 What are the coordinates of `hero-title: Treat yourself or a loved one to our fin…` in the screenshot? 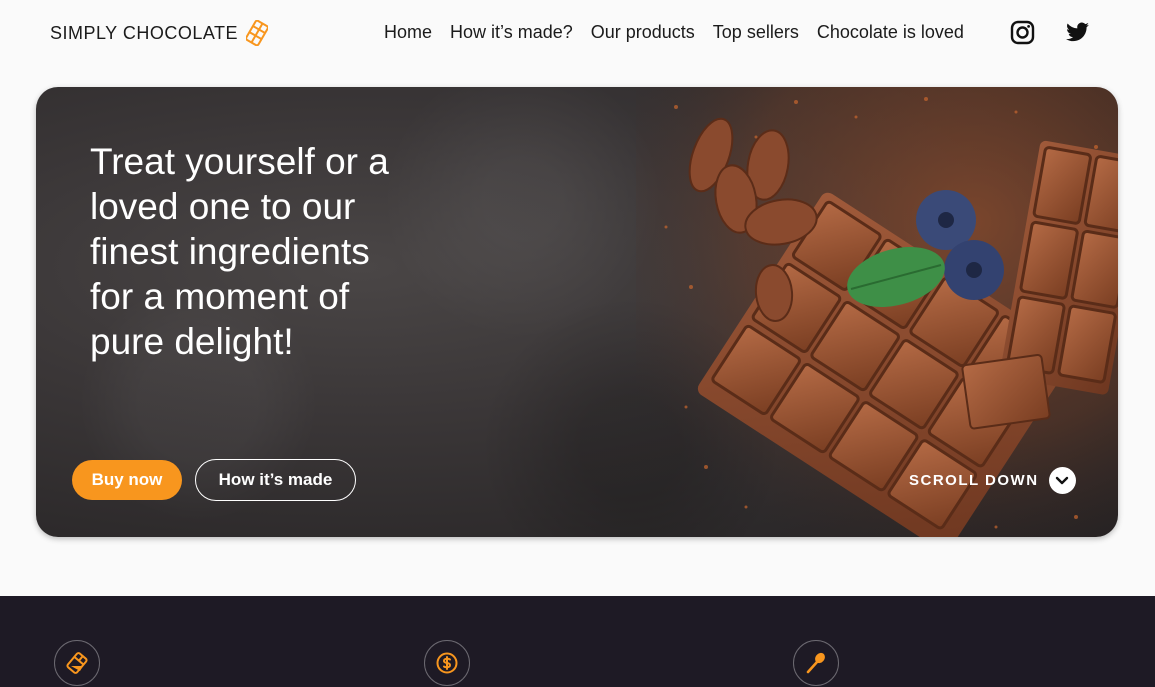 It's located at (239, 251).